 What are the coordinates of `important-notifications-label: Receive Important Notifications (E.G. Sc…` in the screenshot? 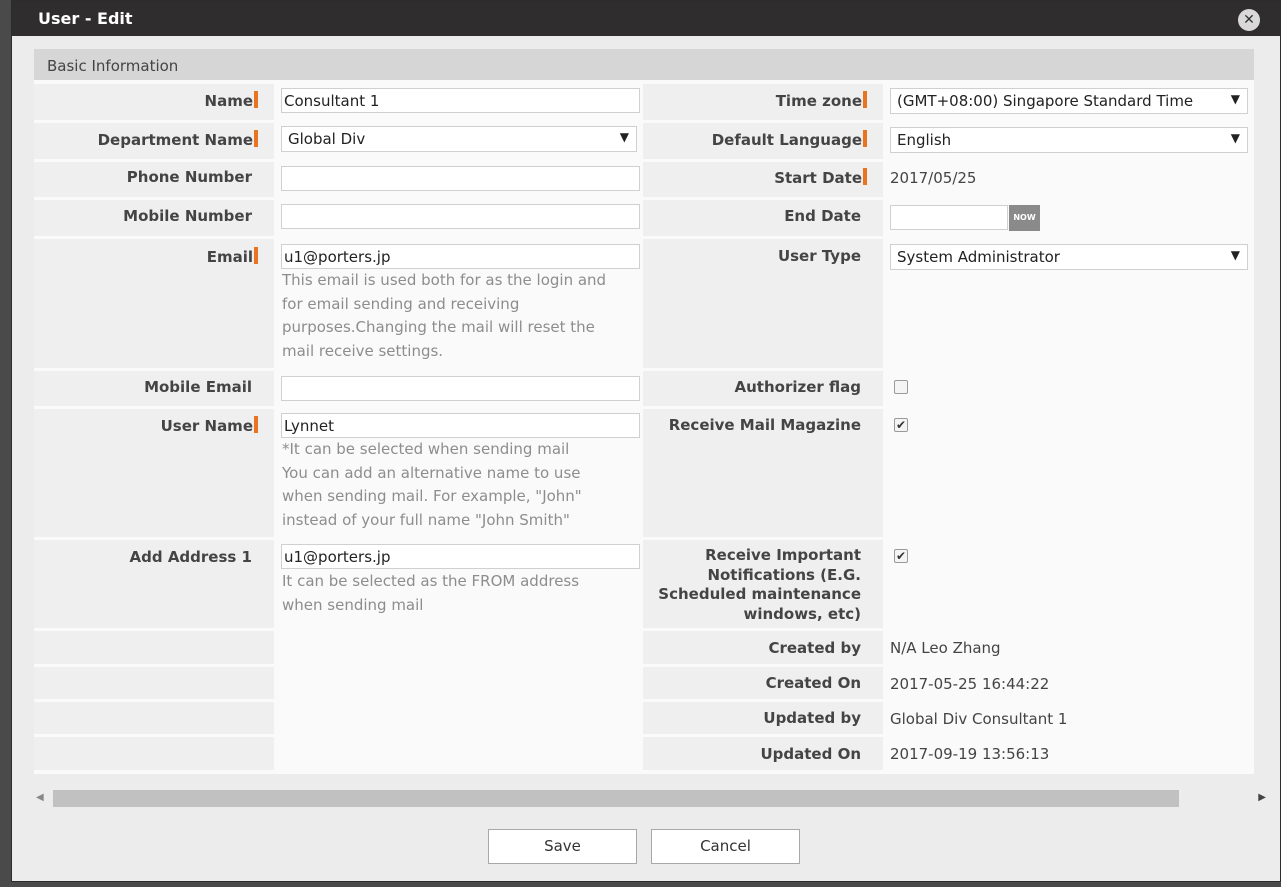 It's located at (763, 584).